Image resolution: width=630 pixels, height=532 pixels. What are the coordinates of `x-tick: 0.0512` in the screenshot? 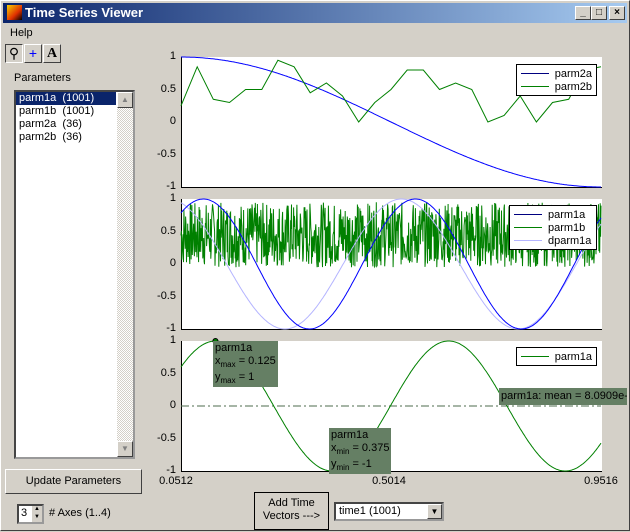 It's located at (176, 481).